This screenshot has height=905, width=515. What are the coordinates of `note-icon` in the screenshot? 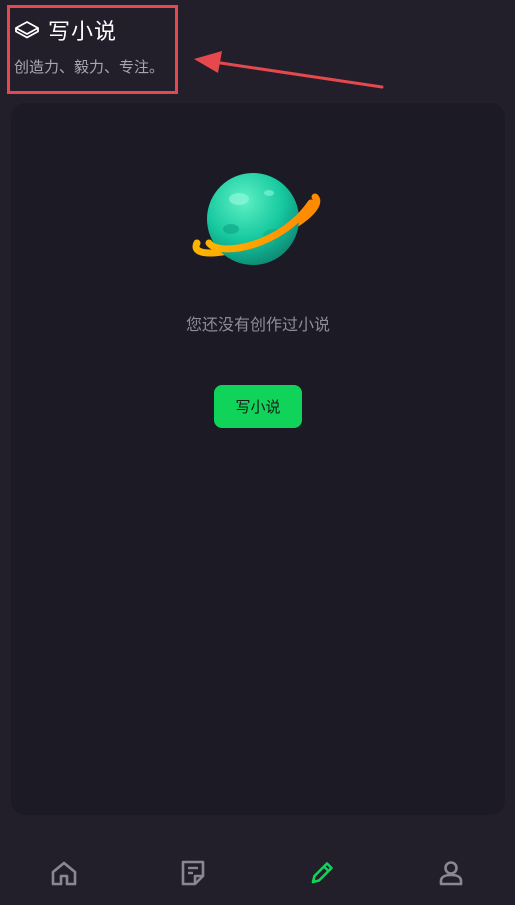 It's located at (193, 872).